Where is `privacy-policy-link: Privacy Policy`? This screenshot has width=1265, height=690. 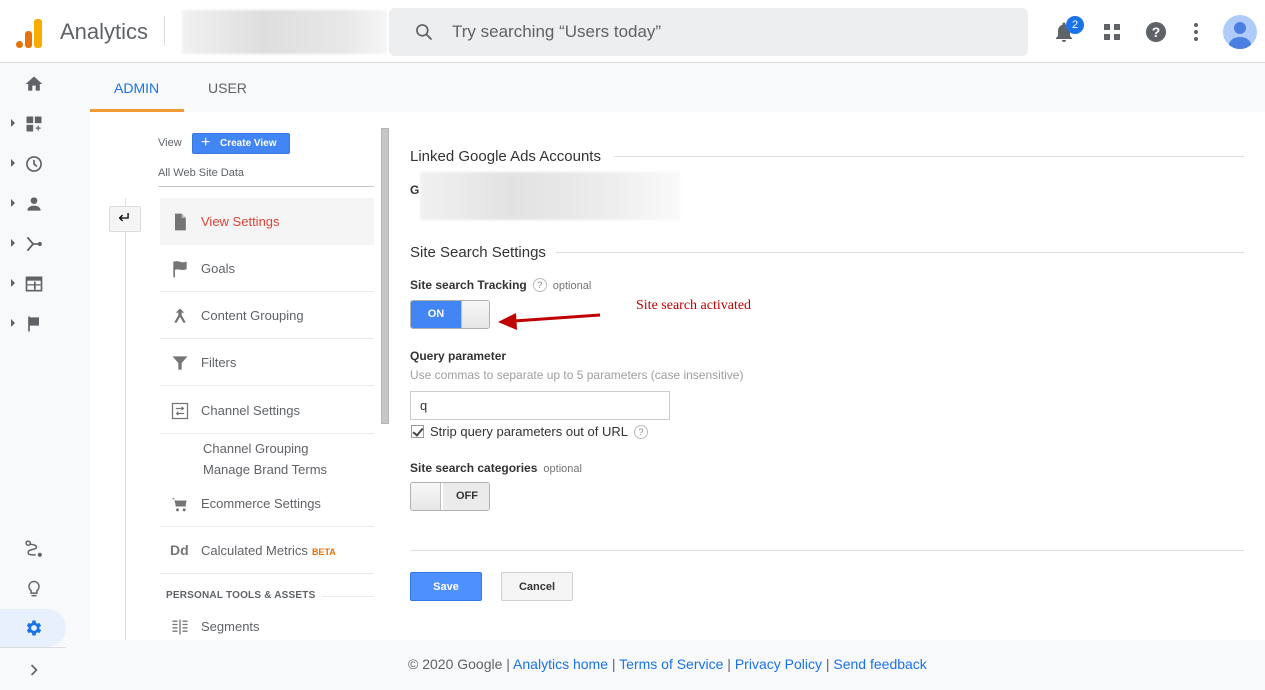
privacy-policy-link: Privacy Policy is located at coordinates (778, 664).